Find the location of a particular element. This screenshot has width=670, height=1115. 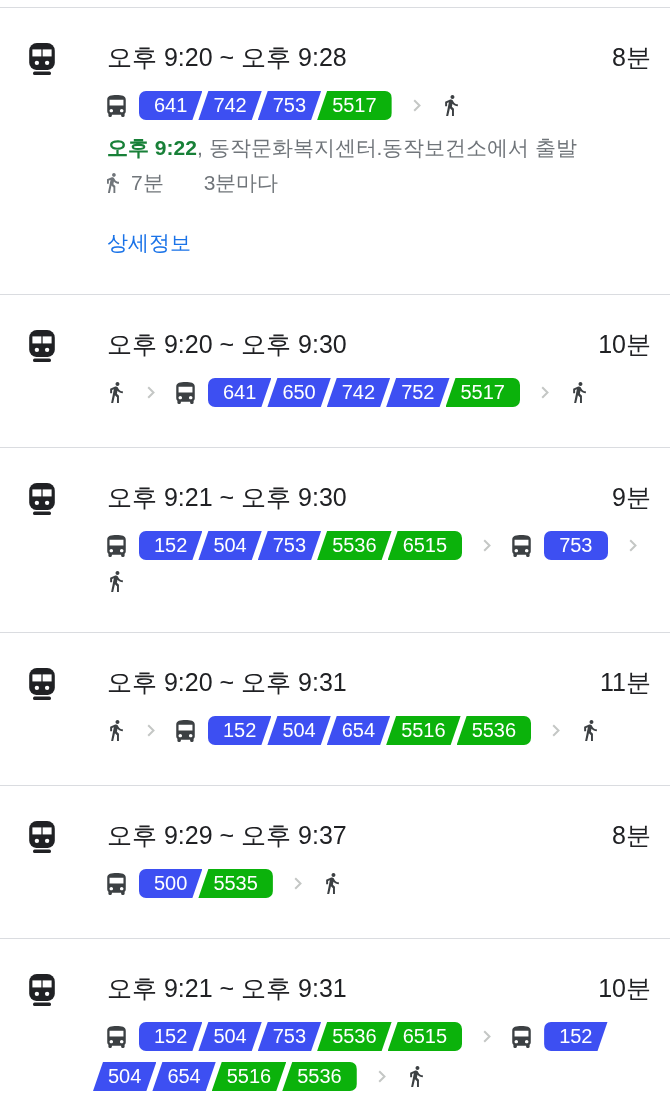

route-number-badge: 5535 is located at coordinates (235, 883).